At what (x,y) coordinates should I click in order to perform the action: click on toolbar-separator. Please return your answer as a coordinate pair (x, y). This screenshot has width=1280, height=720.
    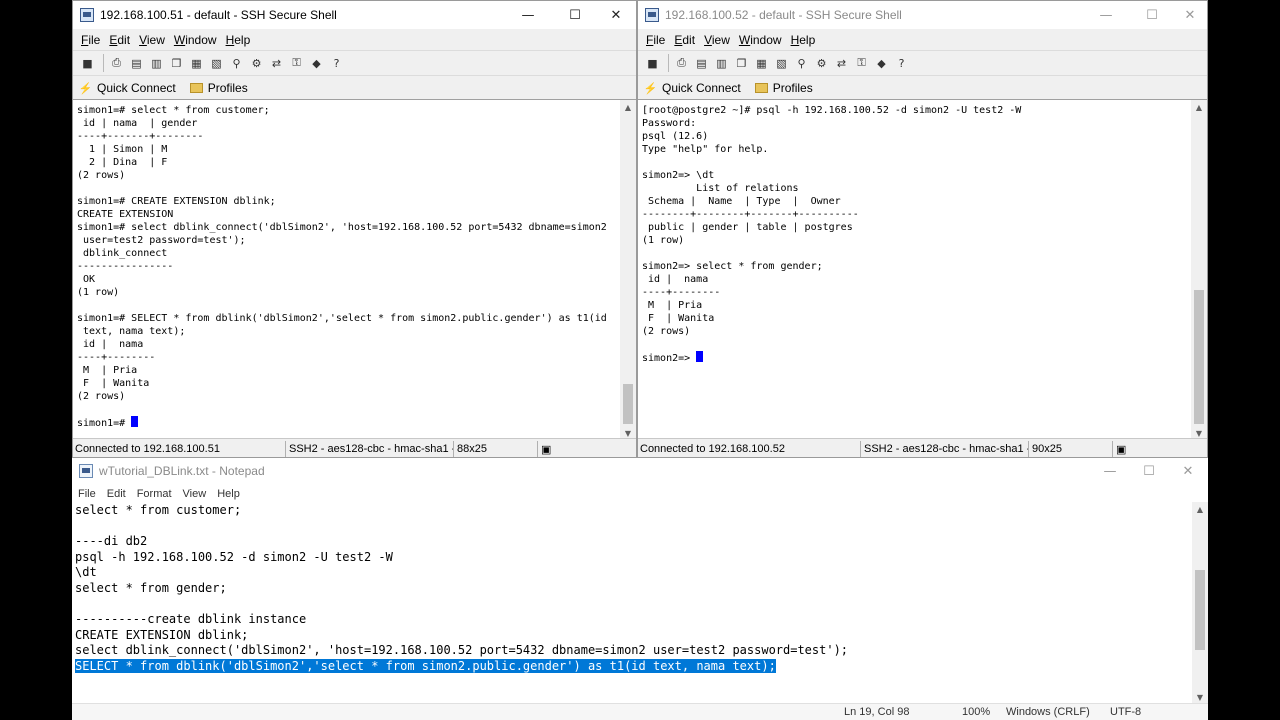
    Looking at the image, I should click on (668, 63).